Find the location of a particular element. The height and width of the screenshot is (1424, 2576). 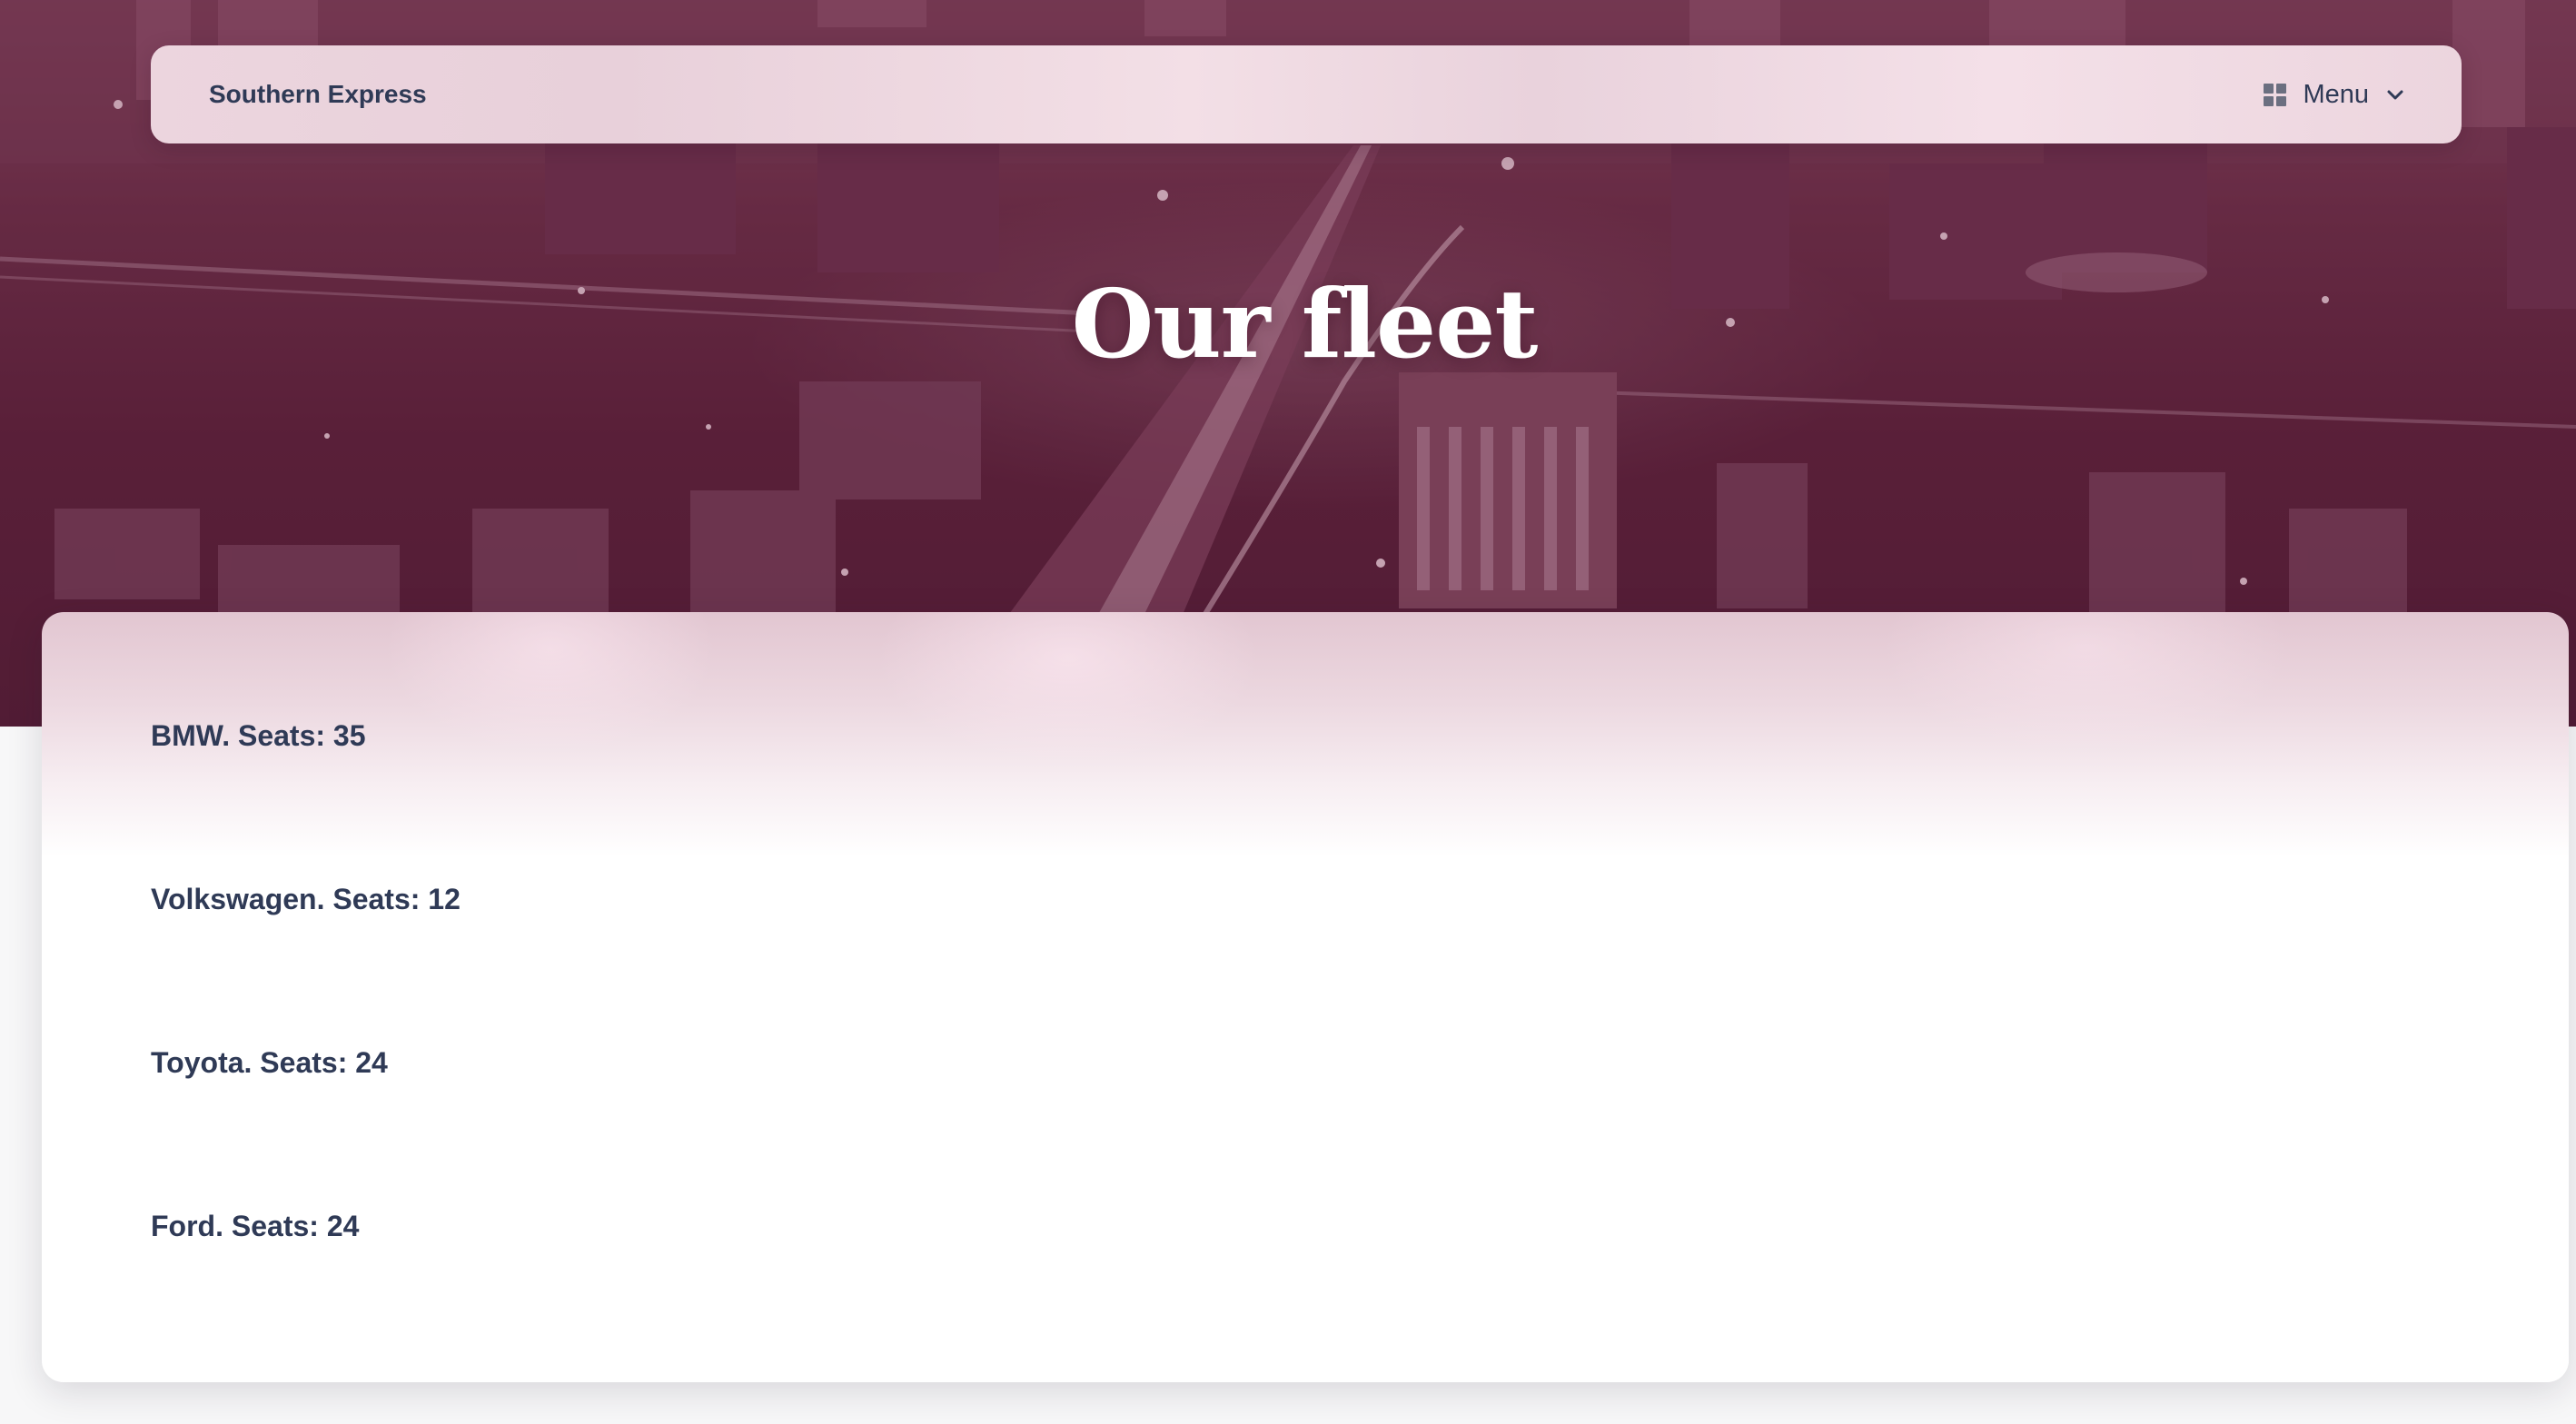

page-title: Our fleet is located at coordinates (1305, 324).